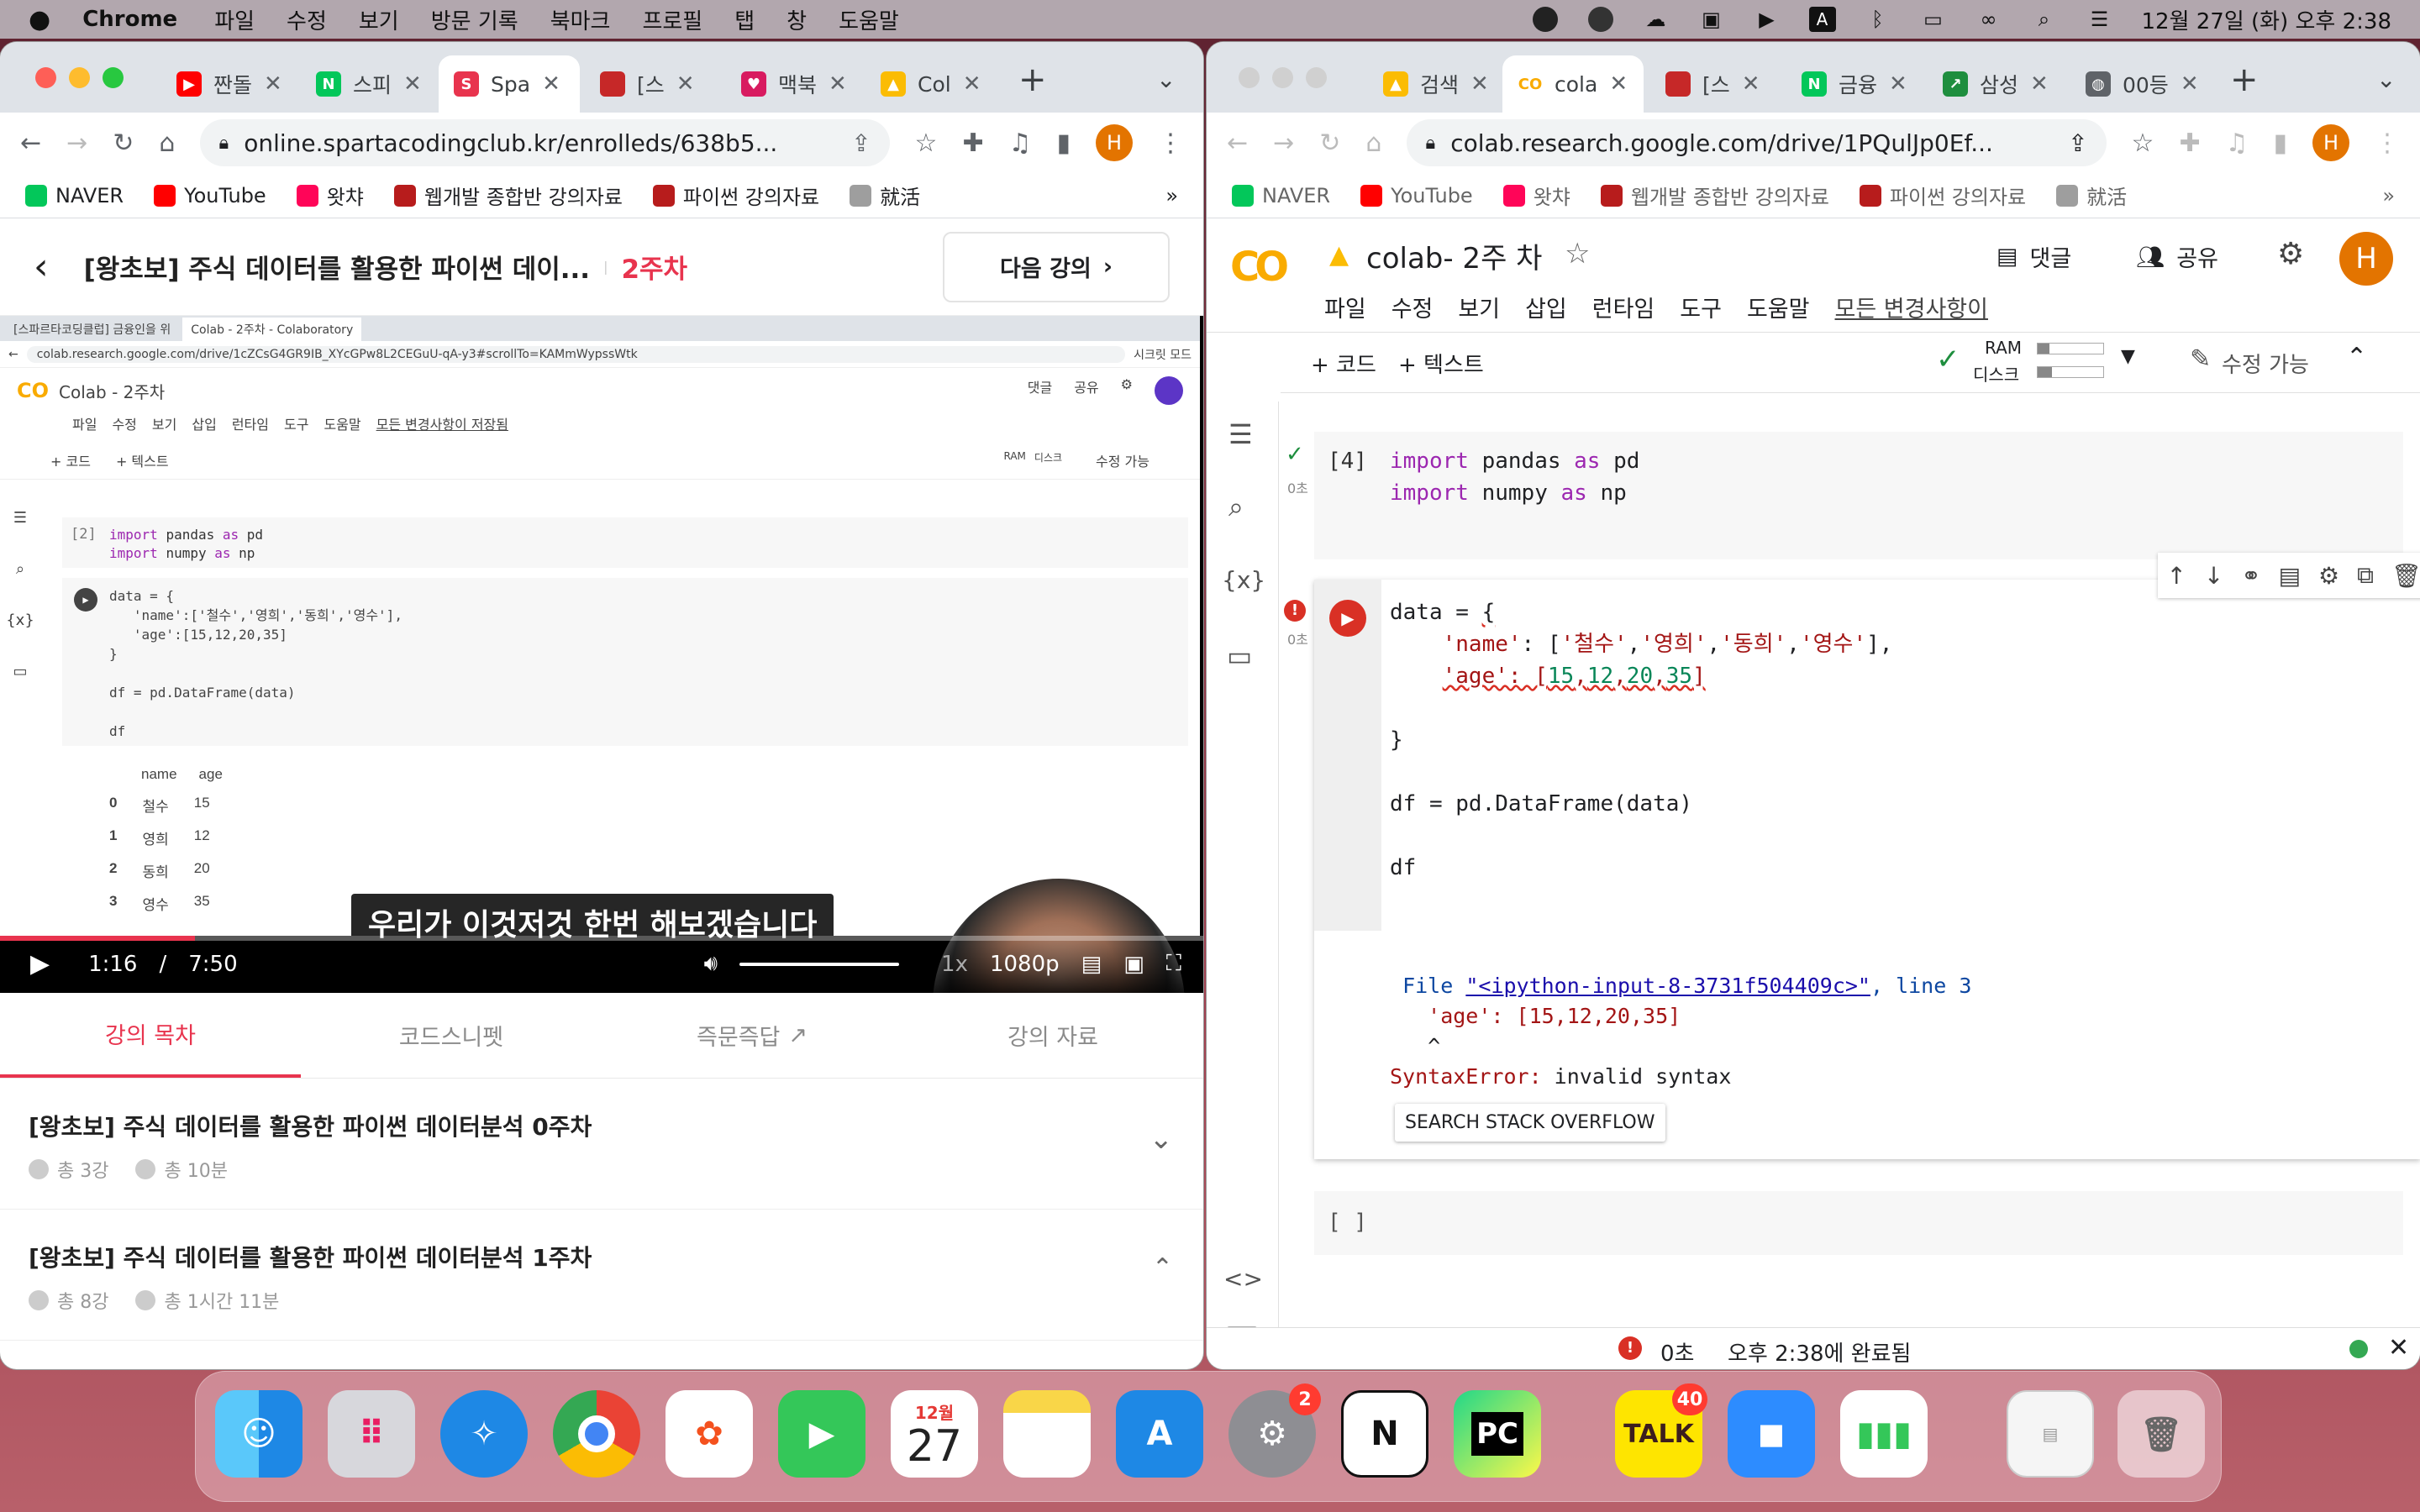 This screenshot has width=2420, height=1512. I want to click on menu-runtime: 런타임, so click(1623, 307).